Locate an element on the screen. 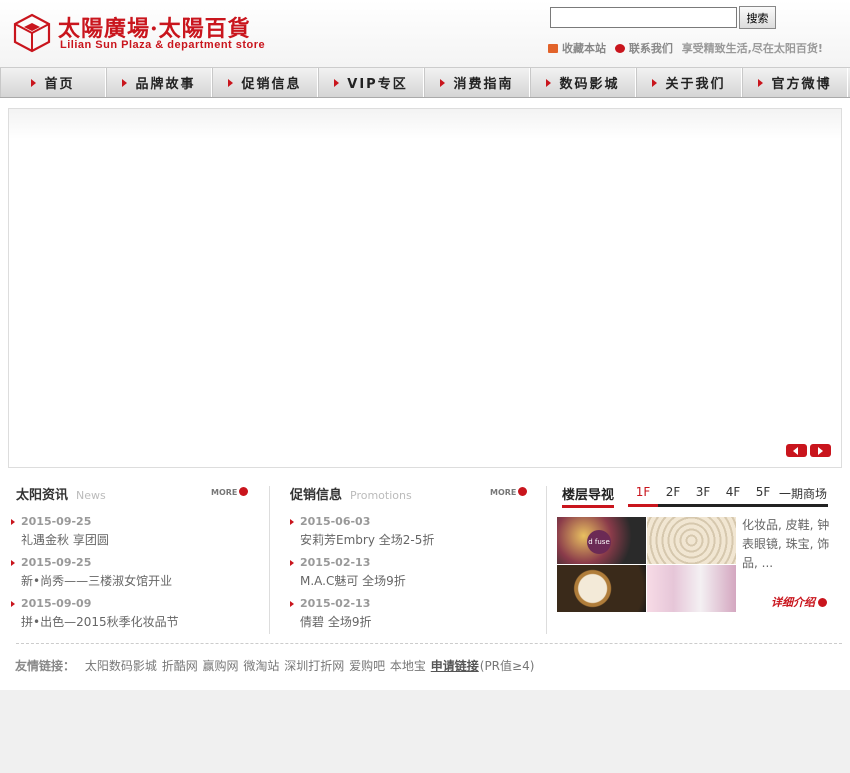  item-title: 礼遇金秋 享团圆 is located at coordinates (140, 539).